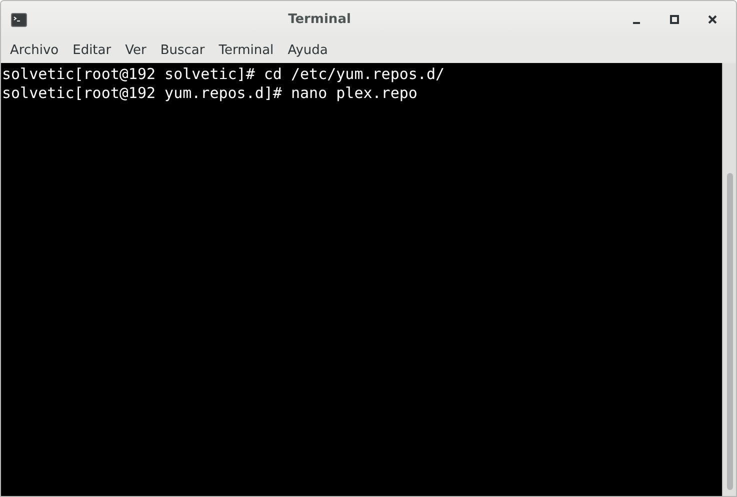 This screenshot has height=497, width=737. What do you see at coordinates (674, 19) in the screenshot?
I see `maximize-icon` at bounding box center [674, 19].